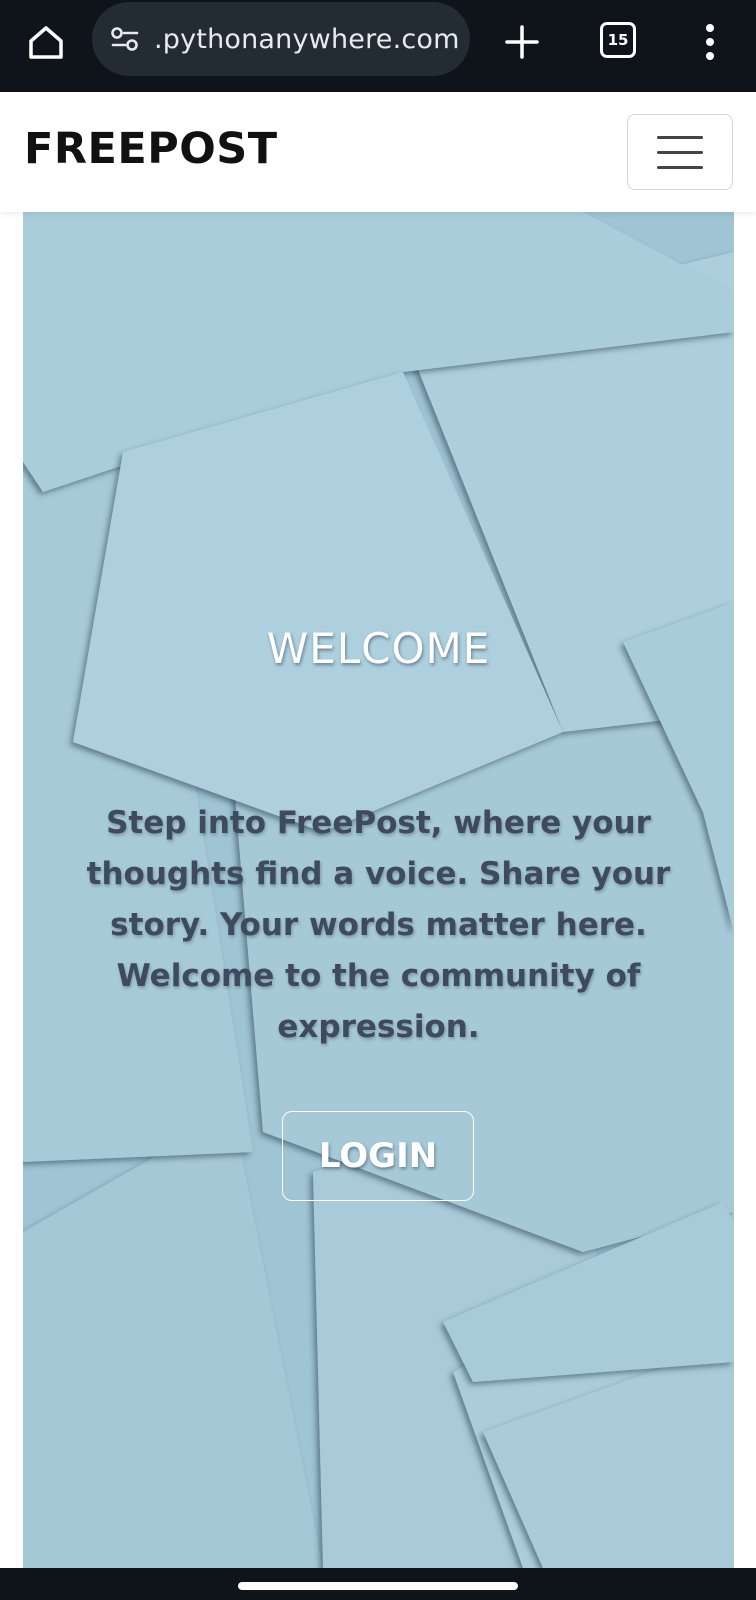  I want to click on hero-title: WELCOME, so click(378, 648).